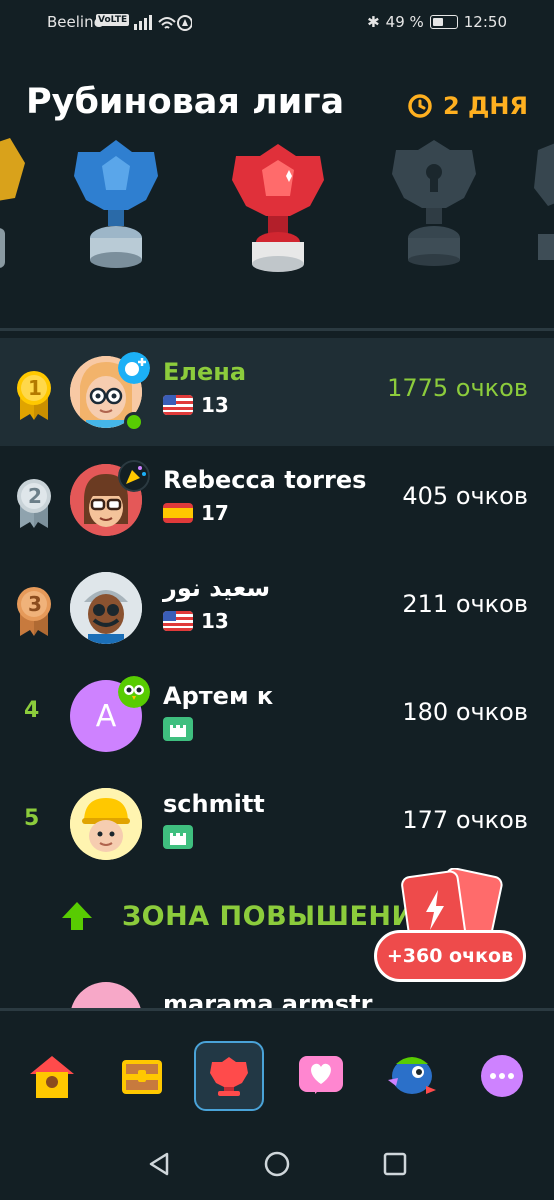 This screenshot has height=1200, width=554. I want to click on leaderboard-row-5: 5 schmitt 177 очков, so click(277, 824).